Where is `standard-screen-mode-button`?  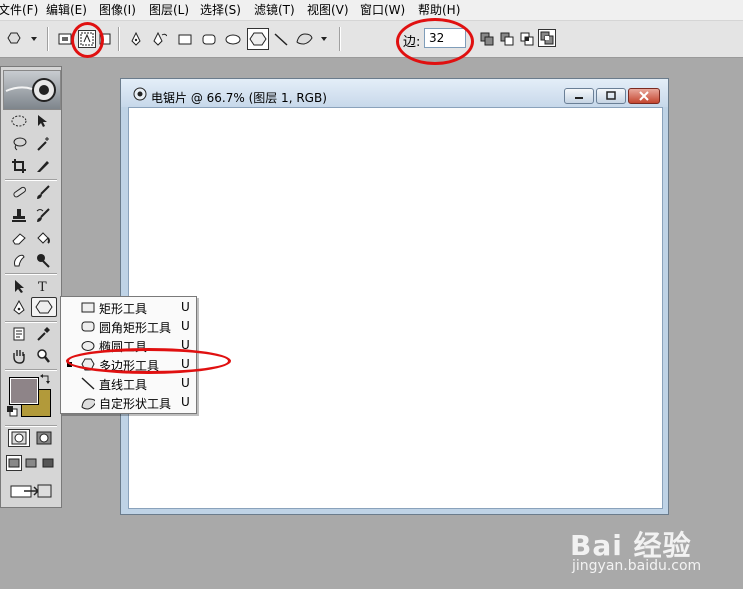 standard-screen-mode-button is located at coordinates (14, 463).